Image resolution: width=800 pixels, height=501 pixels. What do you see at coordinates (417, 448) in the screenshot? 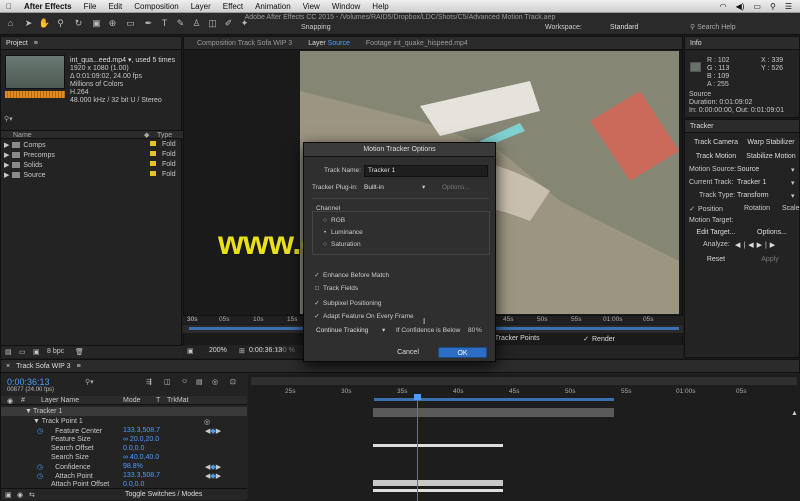
I see `playhead-line` at bounding box center [417, 448].